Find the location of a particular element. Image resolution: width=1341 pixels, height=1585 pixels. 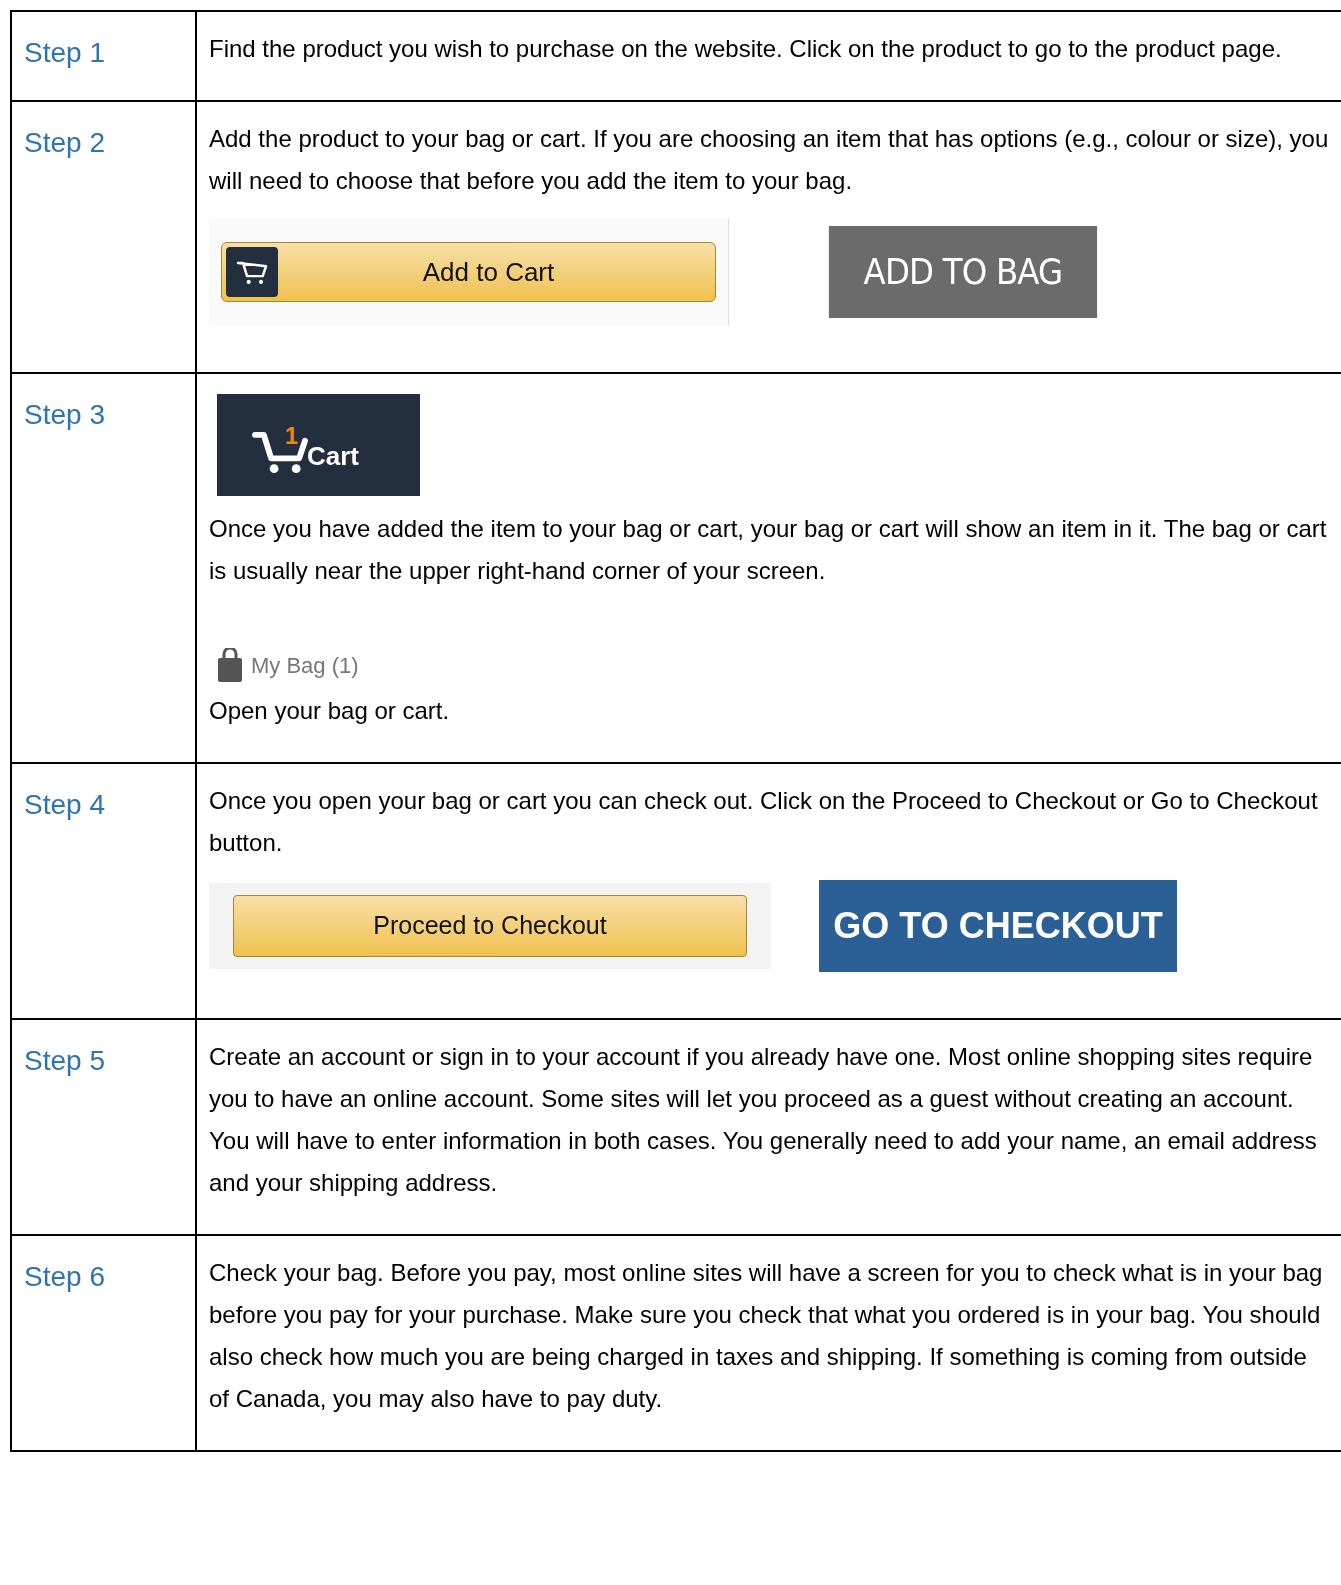

step-text: Find the product you wish to purchase on the website. Click on the product to go to the product page. is located at coordinates (745, 49).